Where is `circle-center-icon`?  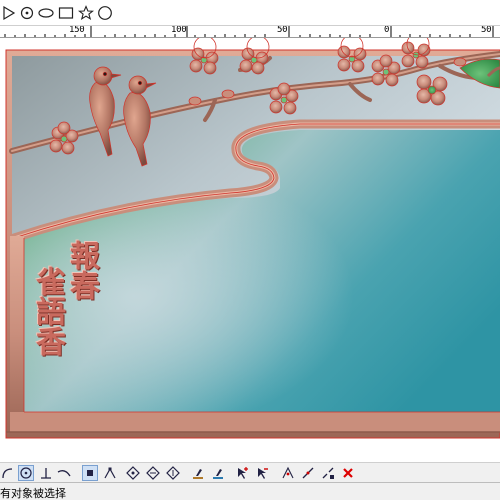
circle-center-icon is located at coordinates (26, 473).